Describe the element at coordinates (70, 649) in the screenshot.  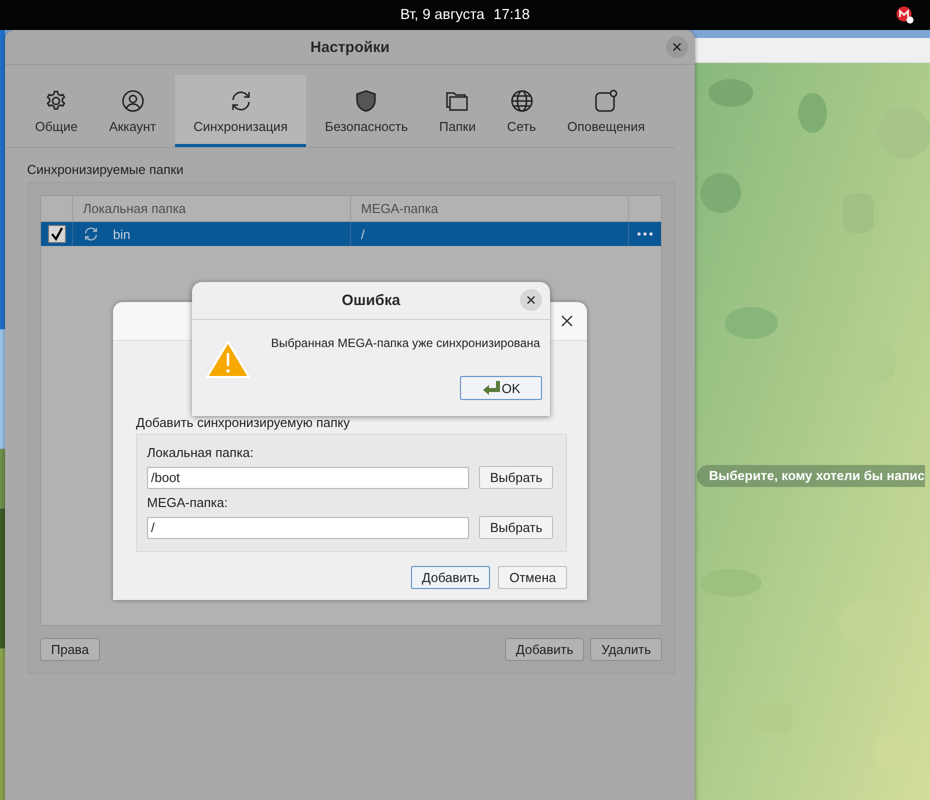
I see `permissions-button: Права` at that location.